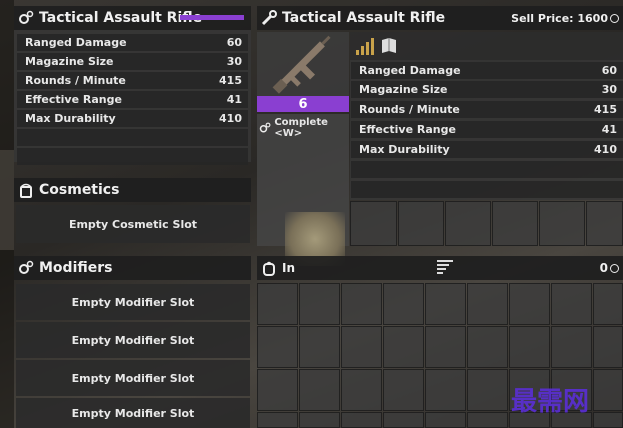 This screenshot has width=623, height=428. I want to click on right-stat-row: Max Durability 410, so click(487, 149).